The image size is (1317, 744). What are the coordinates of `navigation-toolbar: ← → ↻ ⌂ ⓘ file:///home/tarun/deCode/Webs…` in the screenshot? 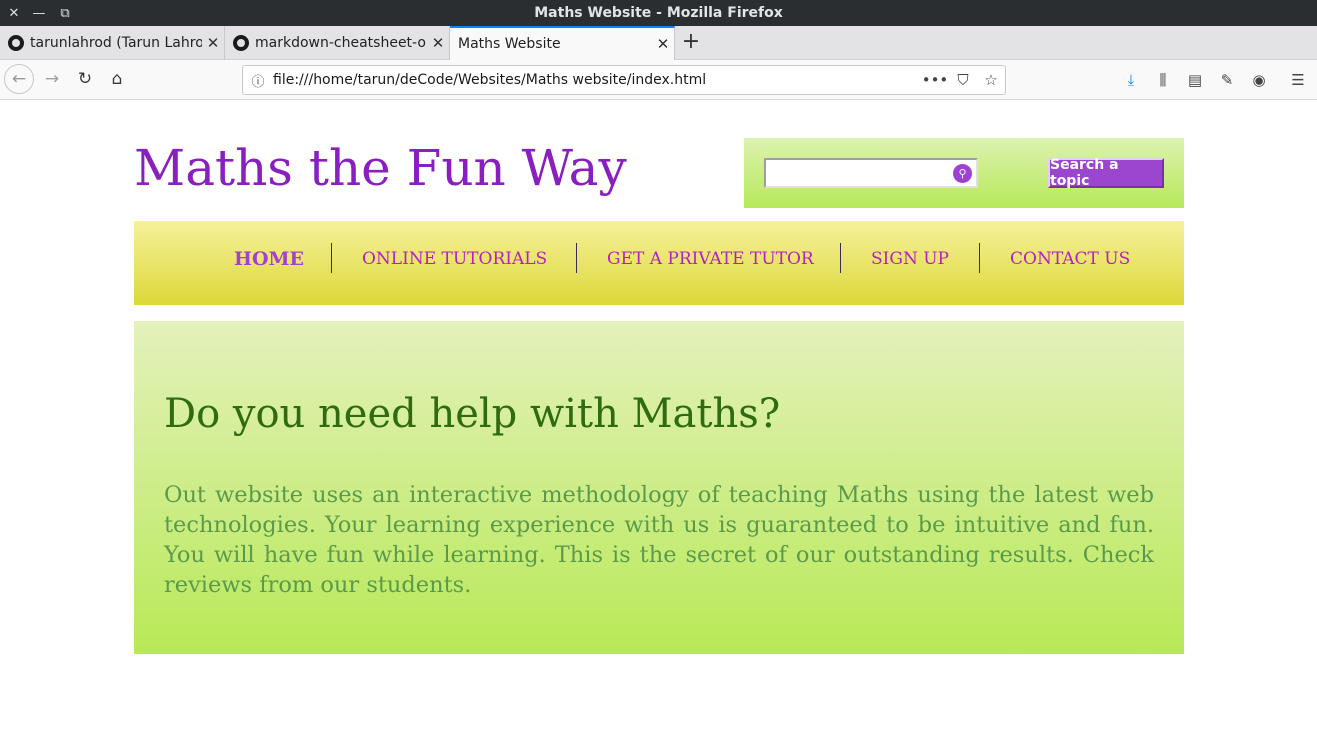 It's located at (658, 80).